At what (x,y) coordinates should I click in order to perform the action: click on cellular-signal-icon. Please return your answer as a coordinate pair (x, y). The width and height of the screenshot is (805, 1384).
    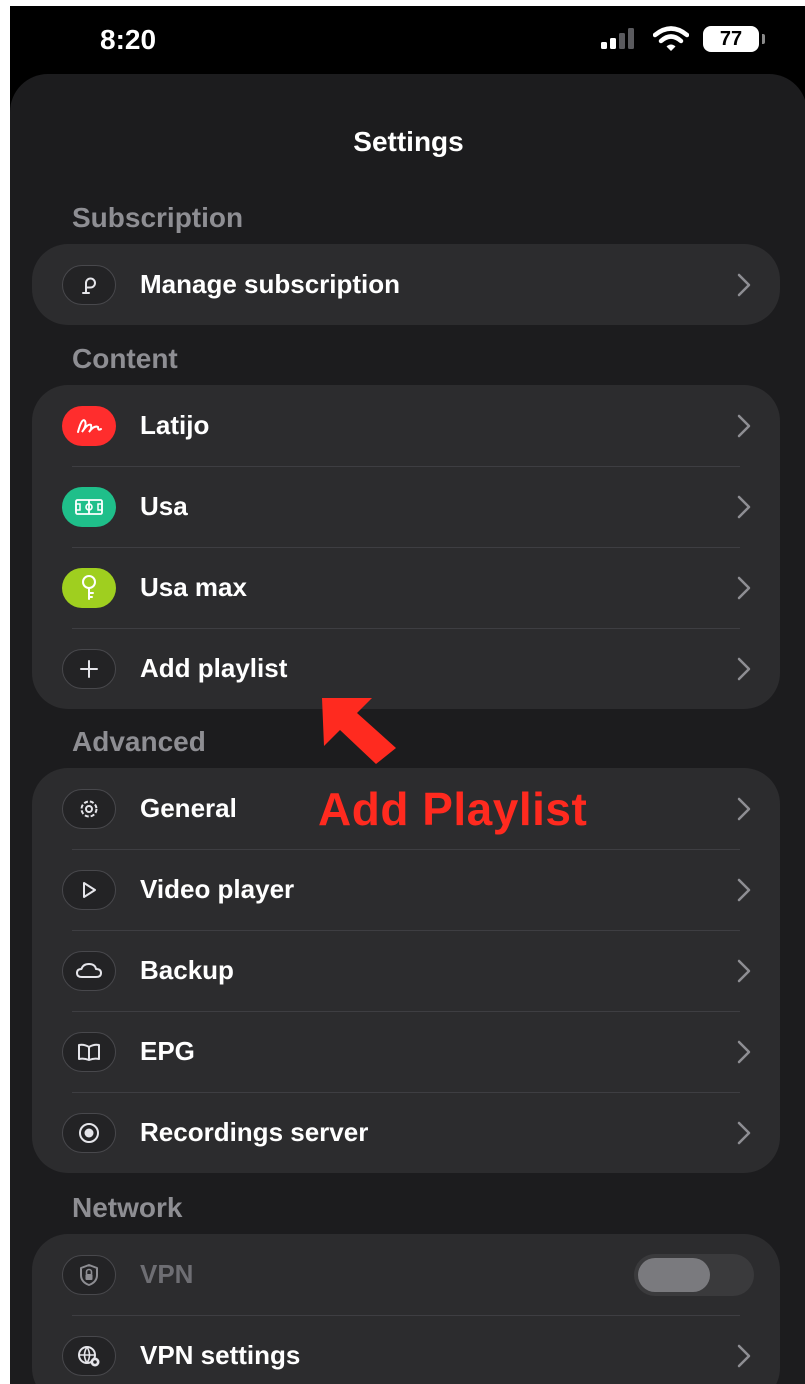
    Looking at the image, I should click on (617, 38).